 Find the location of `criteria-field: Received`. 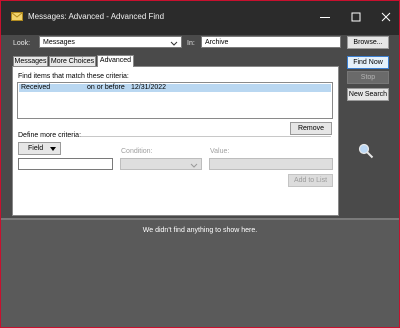

criteria-field: Received is located at coordinates (36, 87).